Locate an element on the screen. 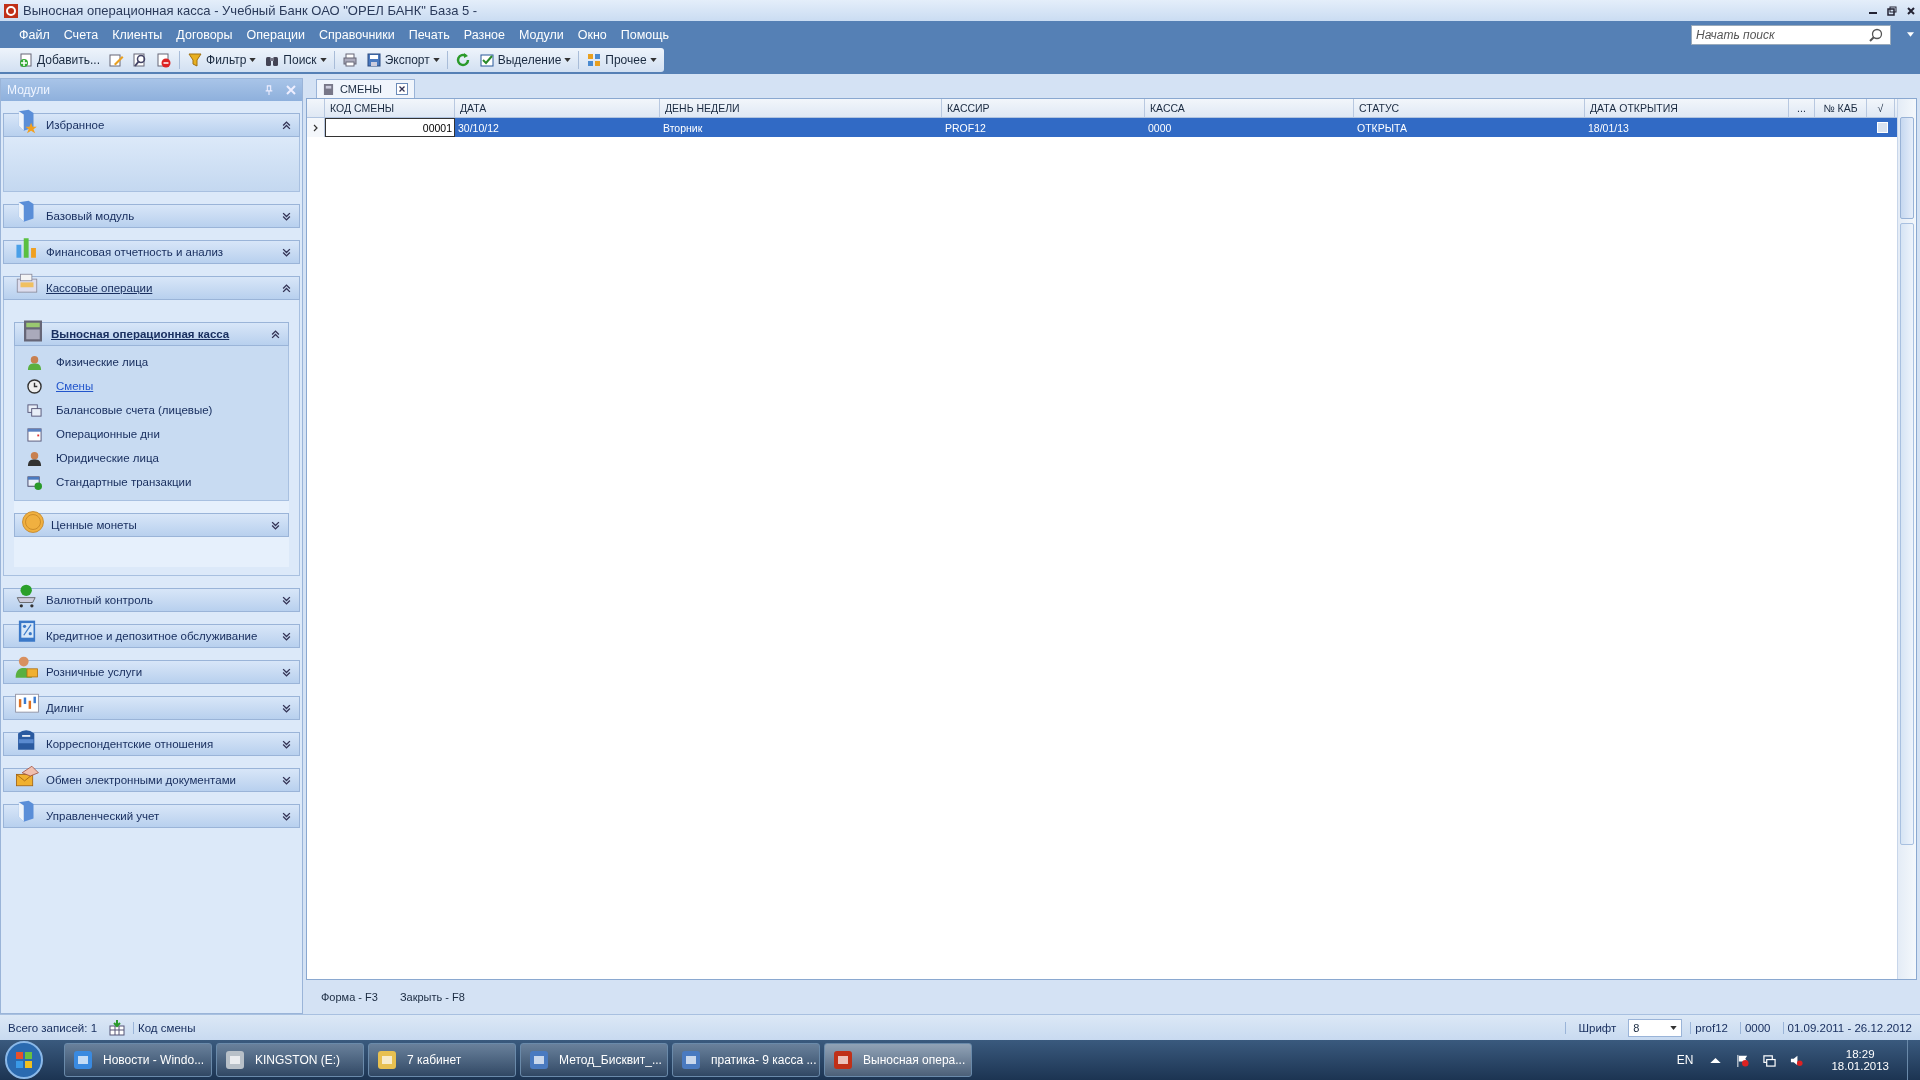  column-header: ДЕНЬ НЕДЕЛИ is located at coordinates (801, 108).